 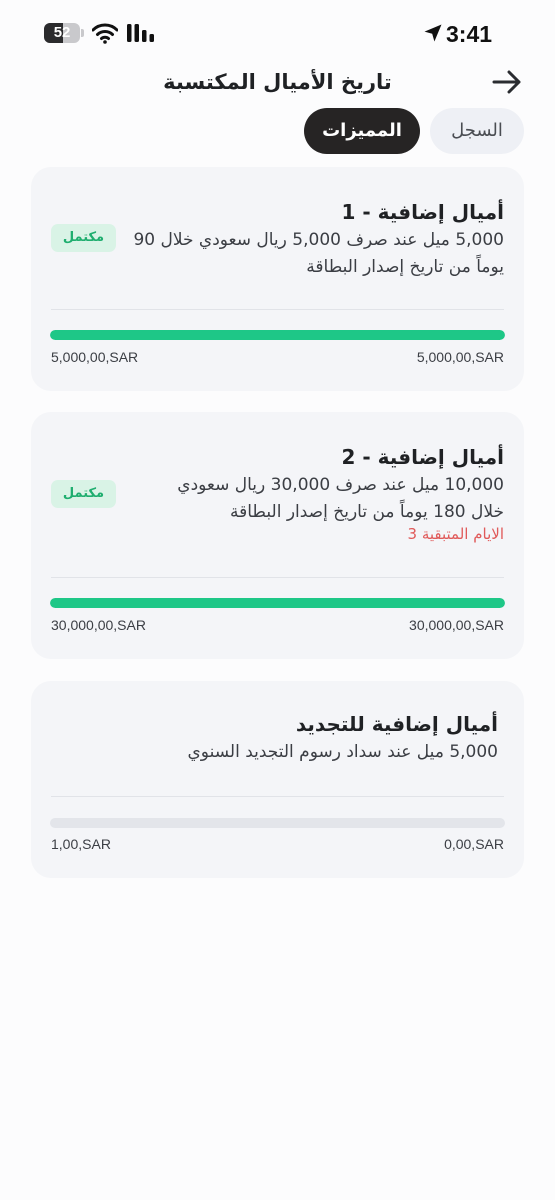 What do you see at coordinates (277, 131) in the screenshot?
I see `tab-bar: السجل المميزات` at bounding box center [277, 131].